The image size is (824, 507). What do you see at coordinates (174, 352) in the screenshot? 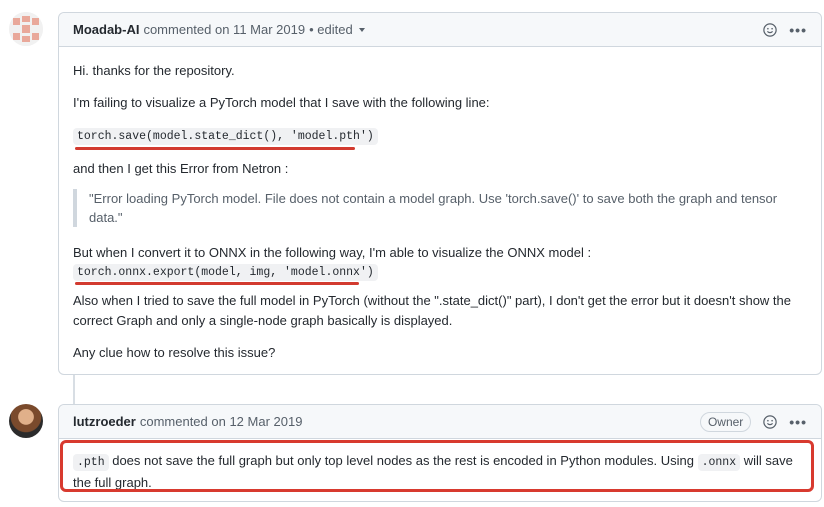
I see `paragraph: Any clue how to resolve this issue?` at bounding box center [174, 352].